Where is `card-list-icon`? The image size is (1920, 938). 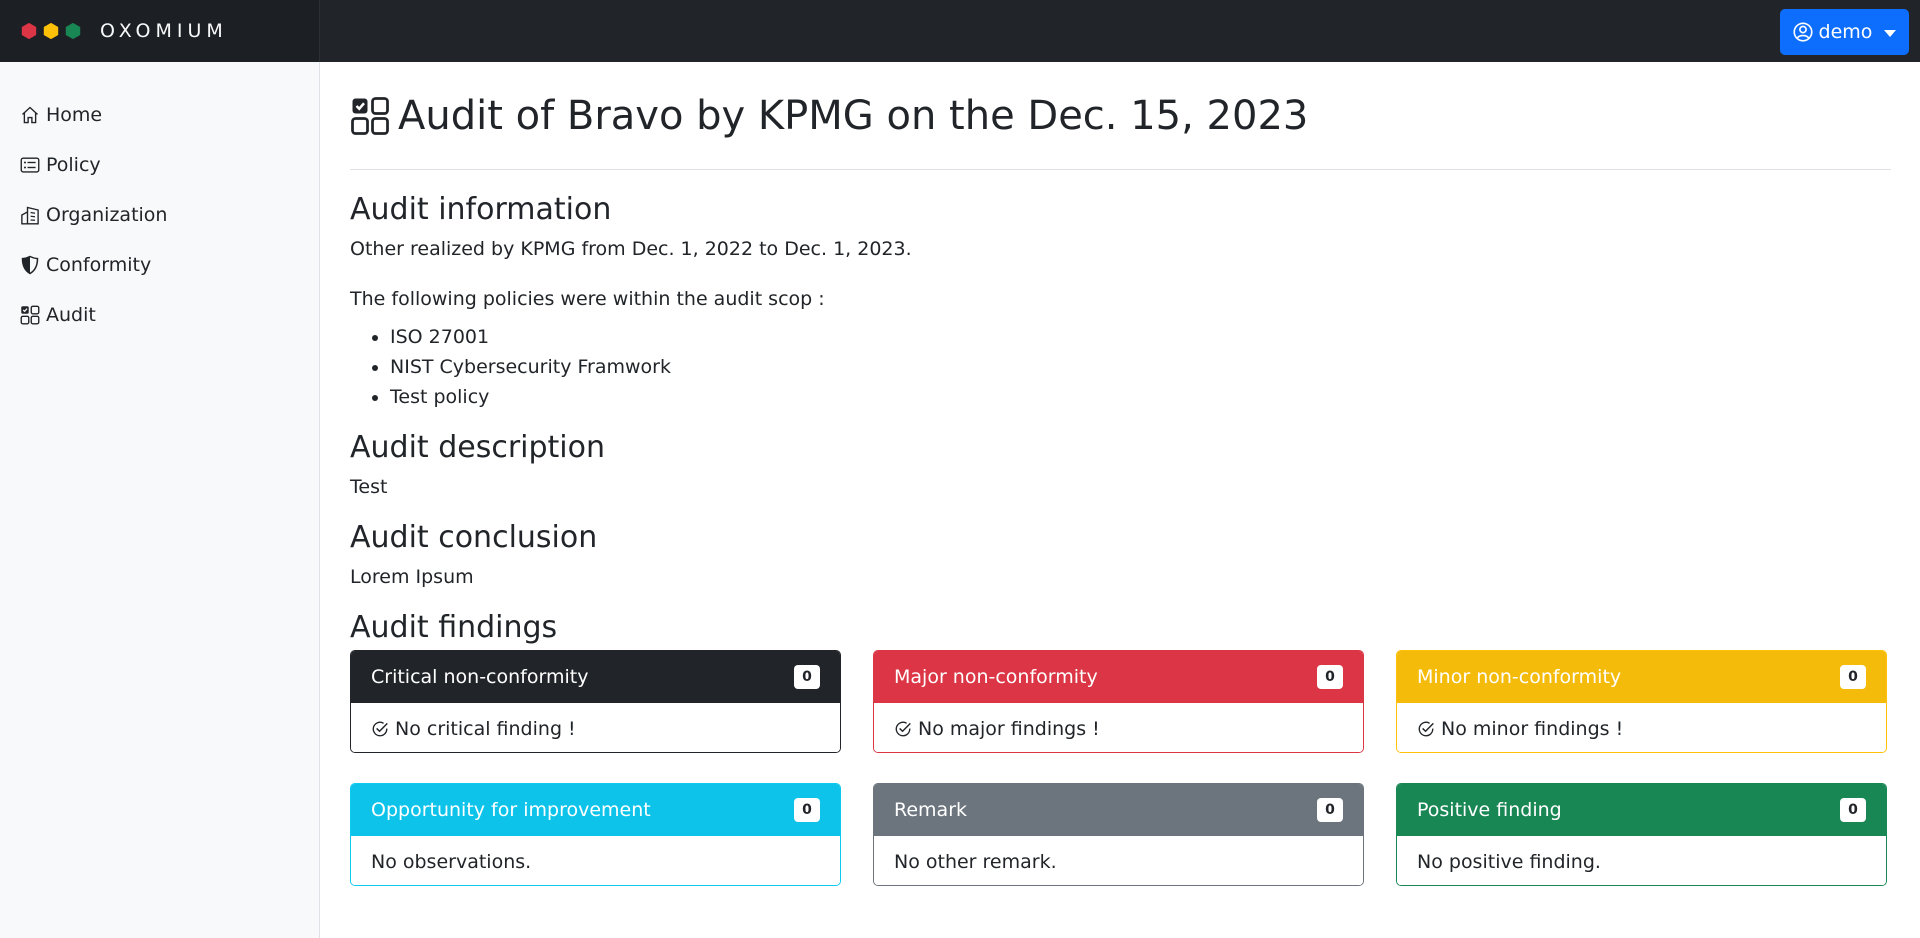 card-list-icon is located at coordinates (30, 165).